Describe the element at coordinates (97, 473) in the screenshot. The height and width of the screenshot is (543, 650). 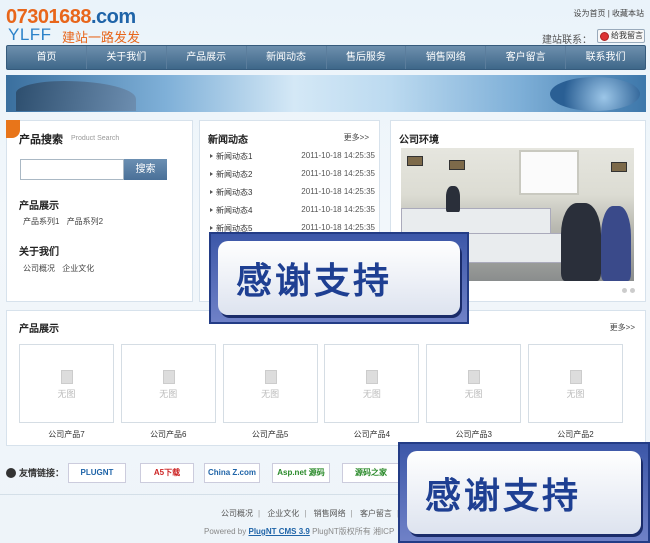
I see `friend-link-plugnt: PLUGNT` at that location.